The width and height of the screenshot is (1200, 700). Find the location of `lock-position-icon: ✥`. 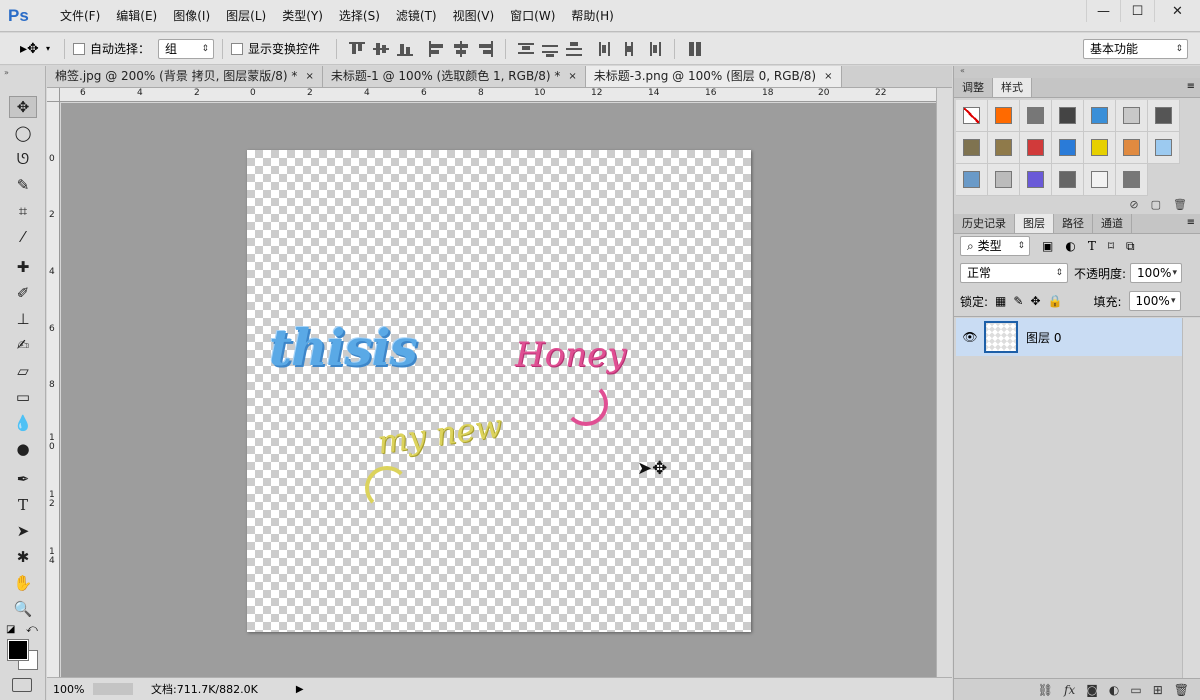

lock-position-icon: ✥ is located at coordinates (1035, 301).